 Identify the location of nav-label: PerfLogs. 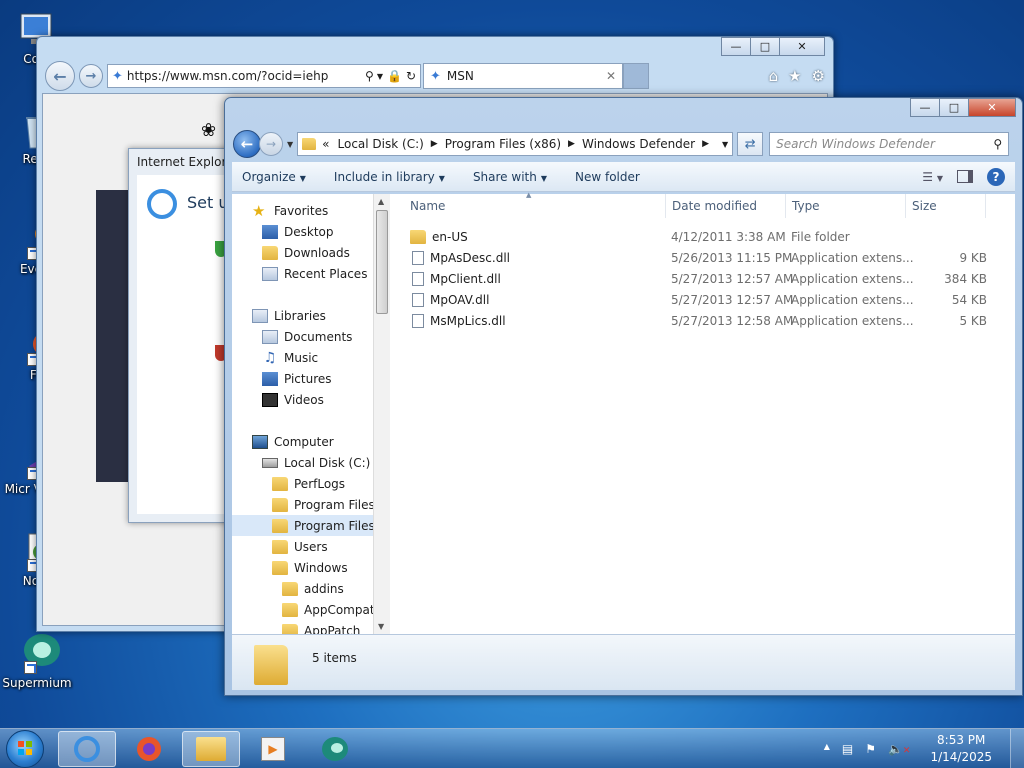
(320, 483).